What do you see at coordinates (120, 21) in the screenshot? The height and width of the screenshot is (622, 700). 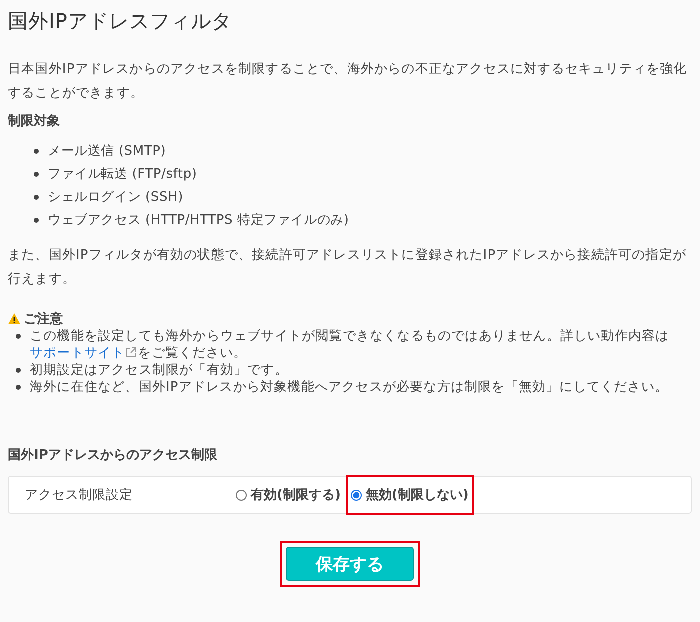 I see `page-title: 国外IPアドレスフィルタ` at bounding box center [120, 21].